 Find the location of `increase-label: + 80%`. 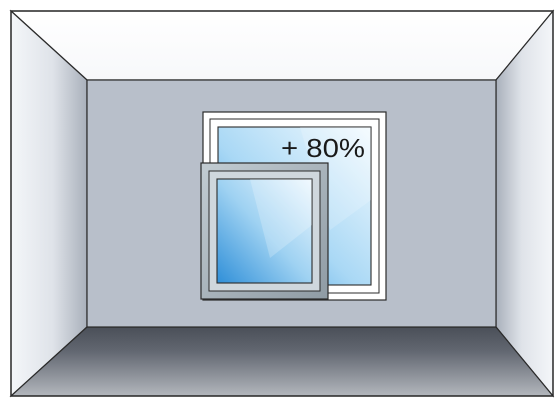

increase-label: + 80% is located at coordinates (323, 148).